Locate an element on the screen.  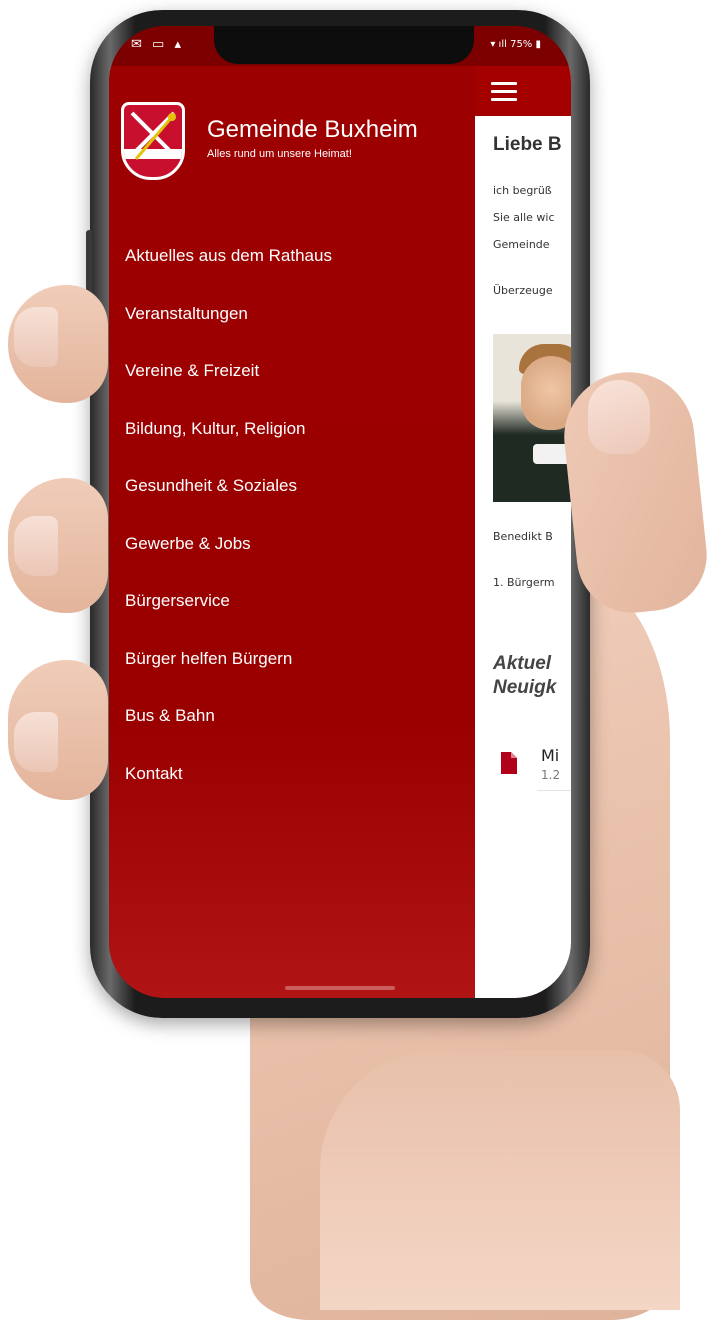
menu-item-buergerservice: Bürgerservice is located at coordinates (228, 618).